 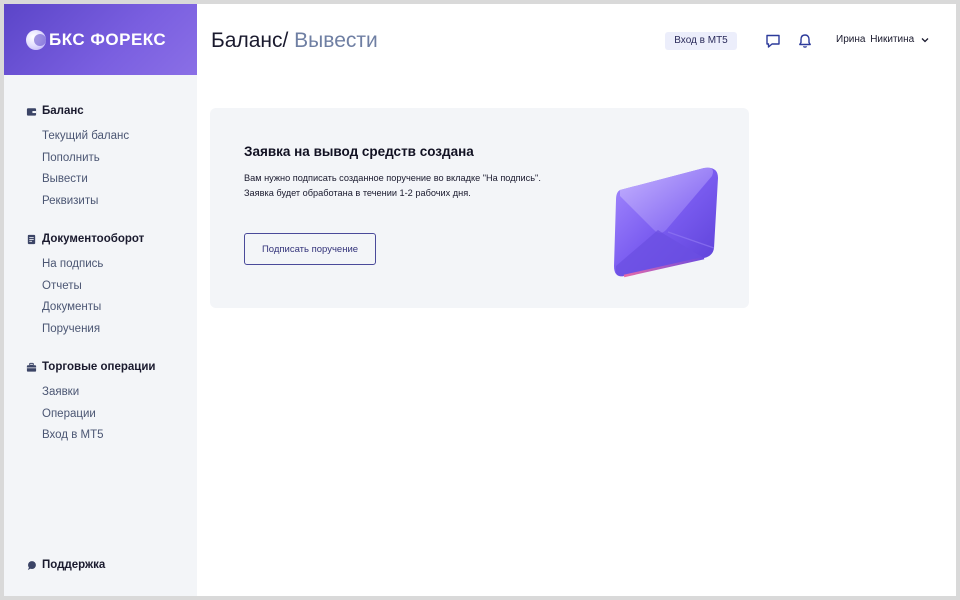 I want to click on document-icon, so click(x=31, y=239).